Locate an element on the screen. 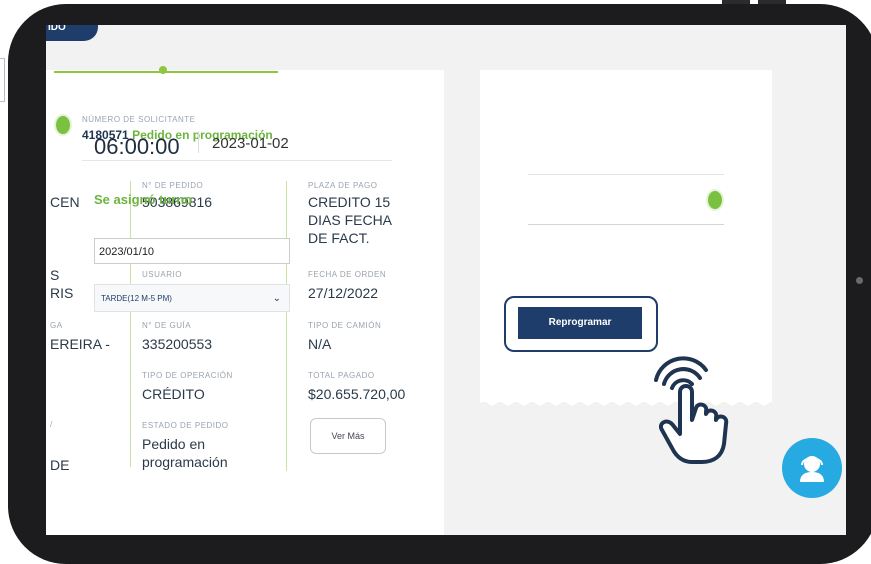 Image resolution: width=871 pixels, height=564 pixels. col1-value-d: DE is located at coordinates (60, 465).